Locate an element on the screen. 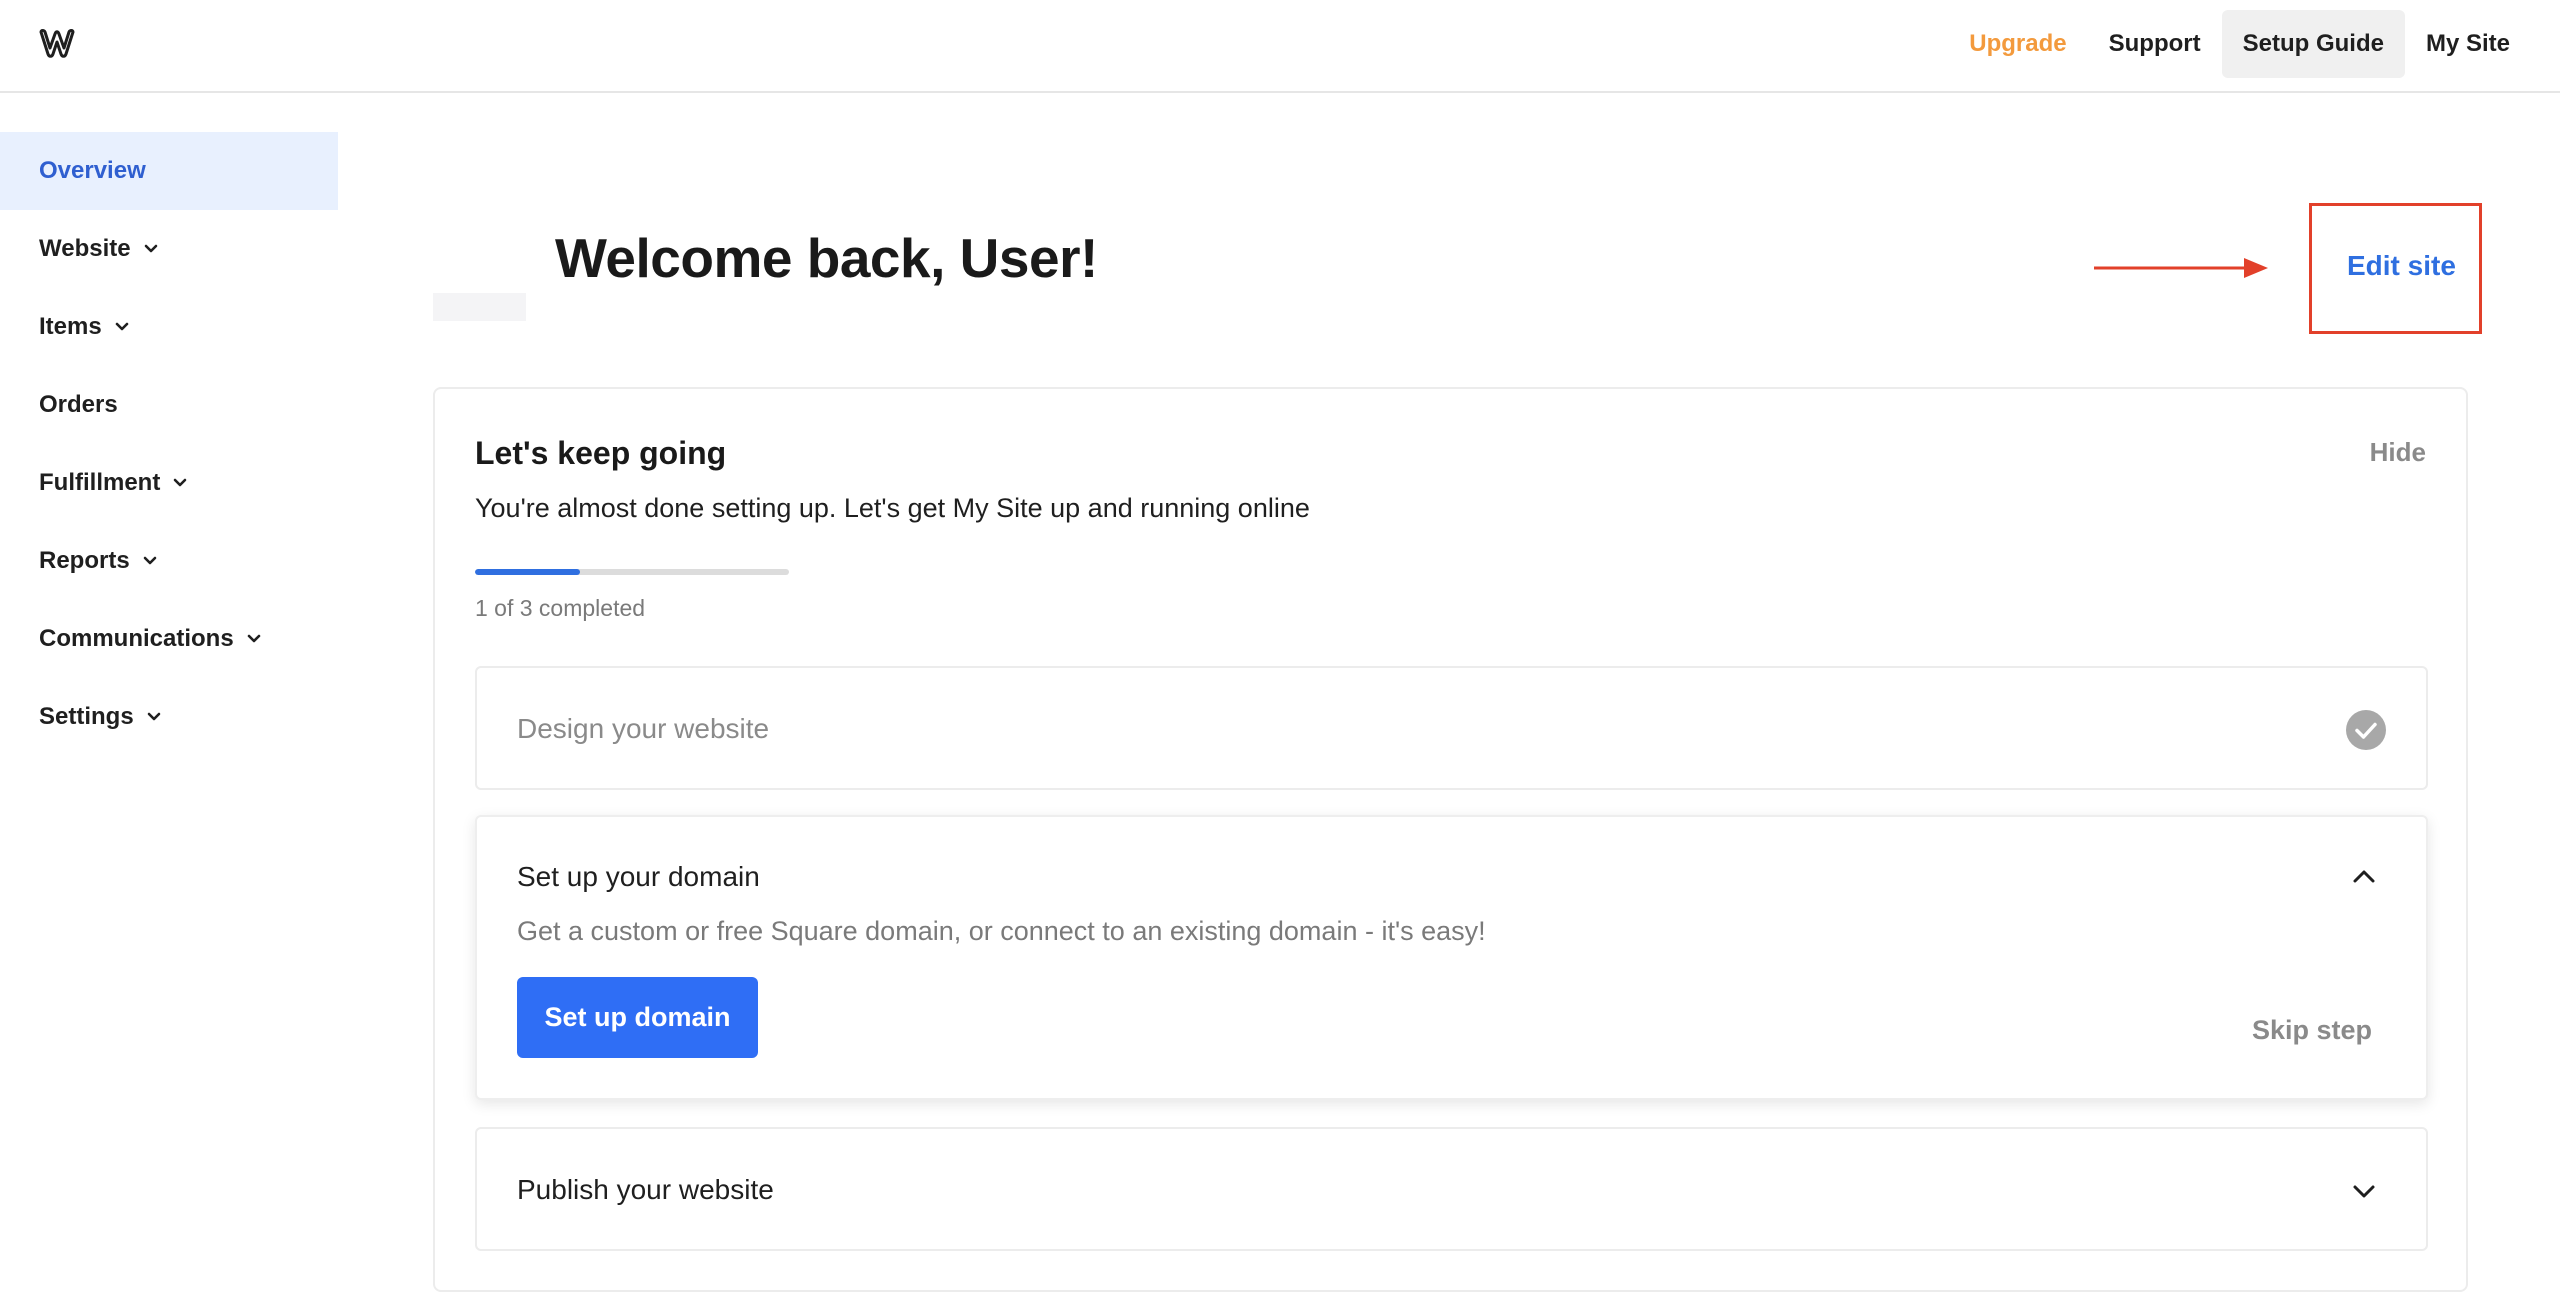  site-thumbnail-placeholder is located at coordinates (479, 307).